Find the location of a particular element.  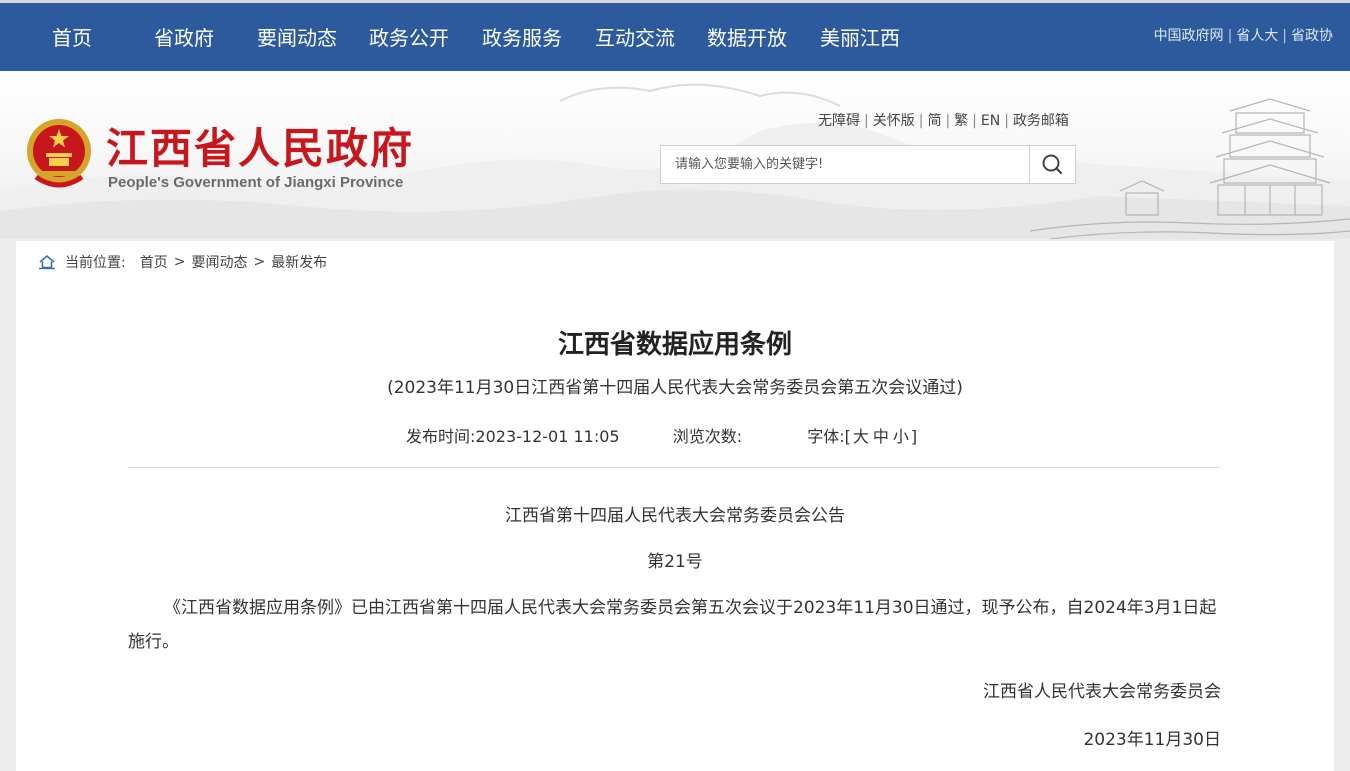

breadcrumb: 当前位置: 首页 > 要闻动态 > 最新发布 is located at coordinates (182, 262).